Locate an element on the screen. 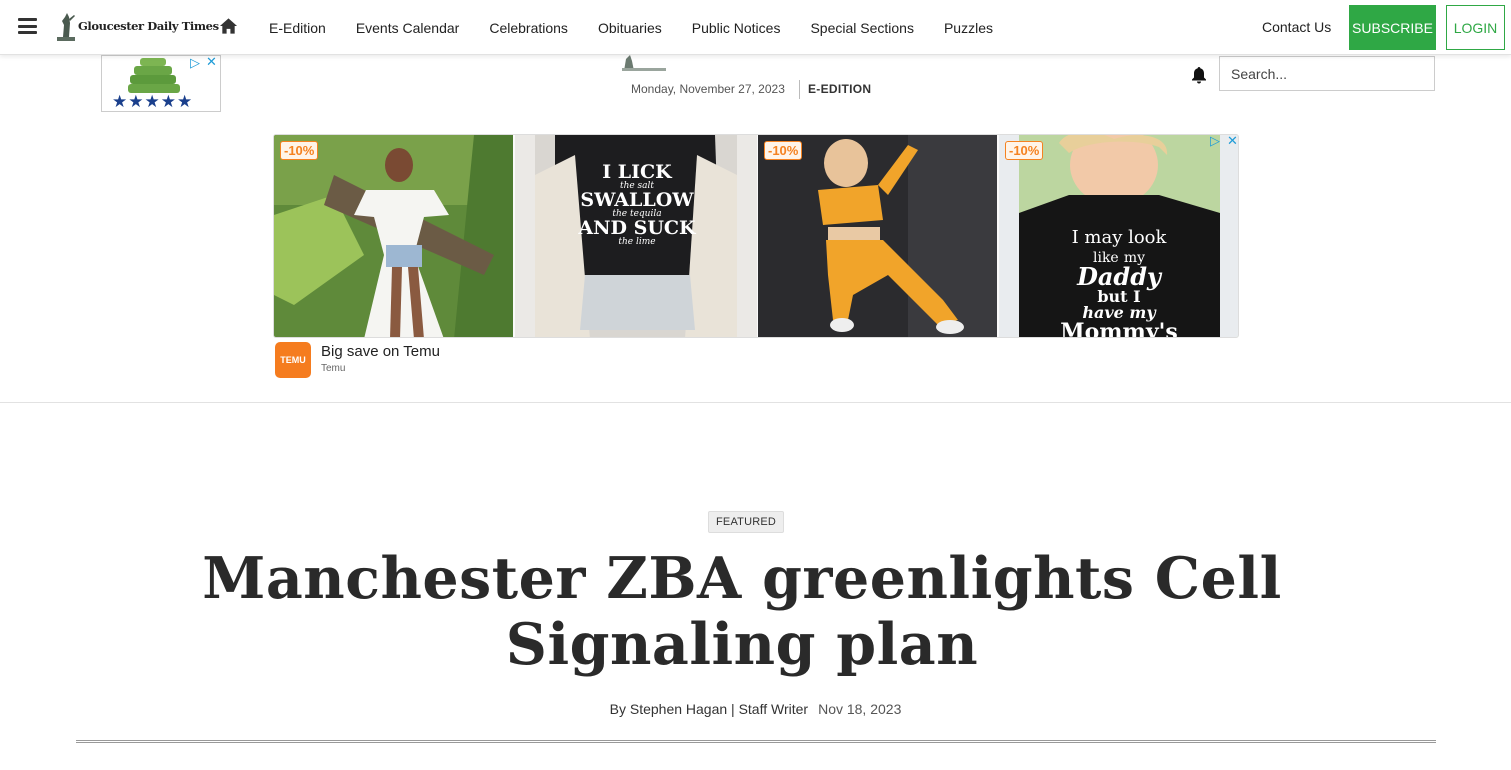 Image resolution: width=1511 pixels, height=770 pixels. home-icon is located at coordinates (228, 26).